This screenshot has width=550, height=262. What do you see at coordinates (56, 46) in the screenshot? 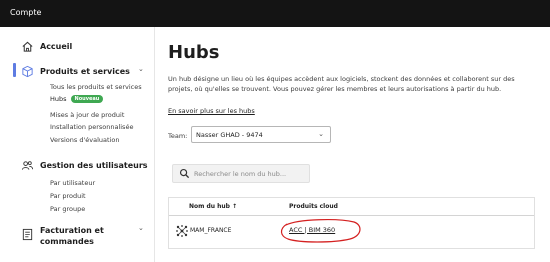
I see `sidebar-item-home-label: Accueil` at bounding box center [56, 46].